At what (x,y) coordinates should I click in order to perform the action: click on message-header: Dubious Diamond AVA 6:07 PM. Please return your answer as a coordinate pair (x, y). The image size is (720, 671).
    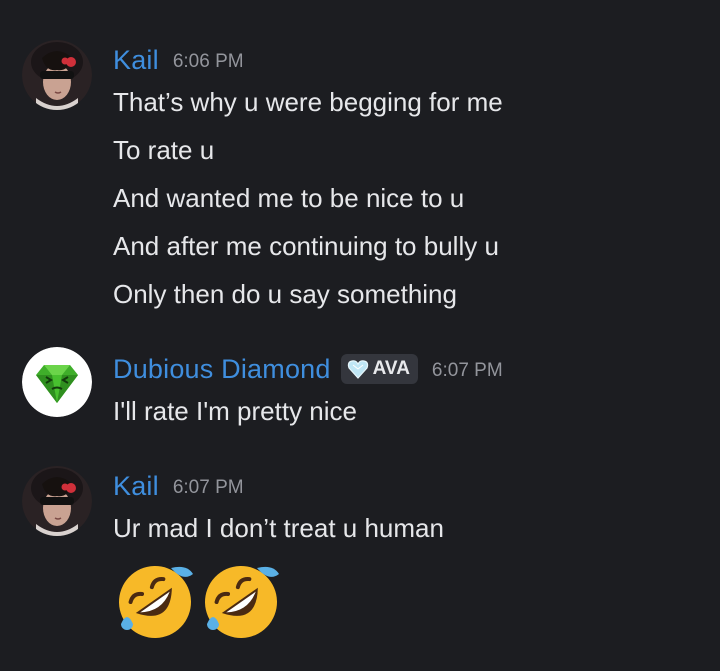
    Looking at the image, I should click on (308, 369).